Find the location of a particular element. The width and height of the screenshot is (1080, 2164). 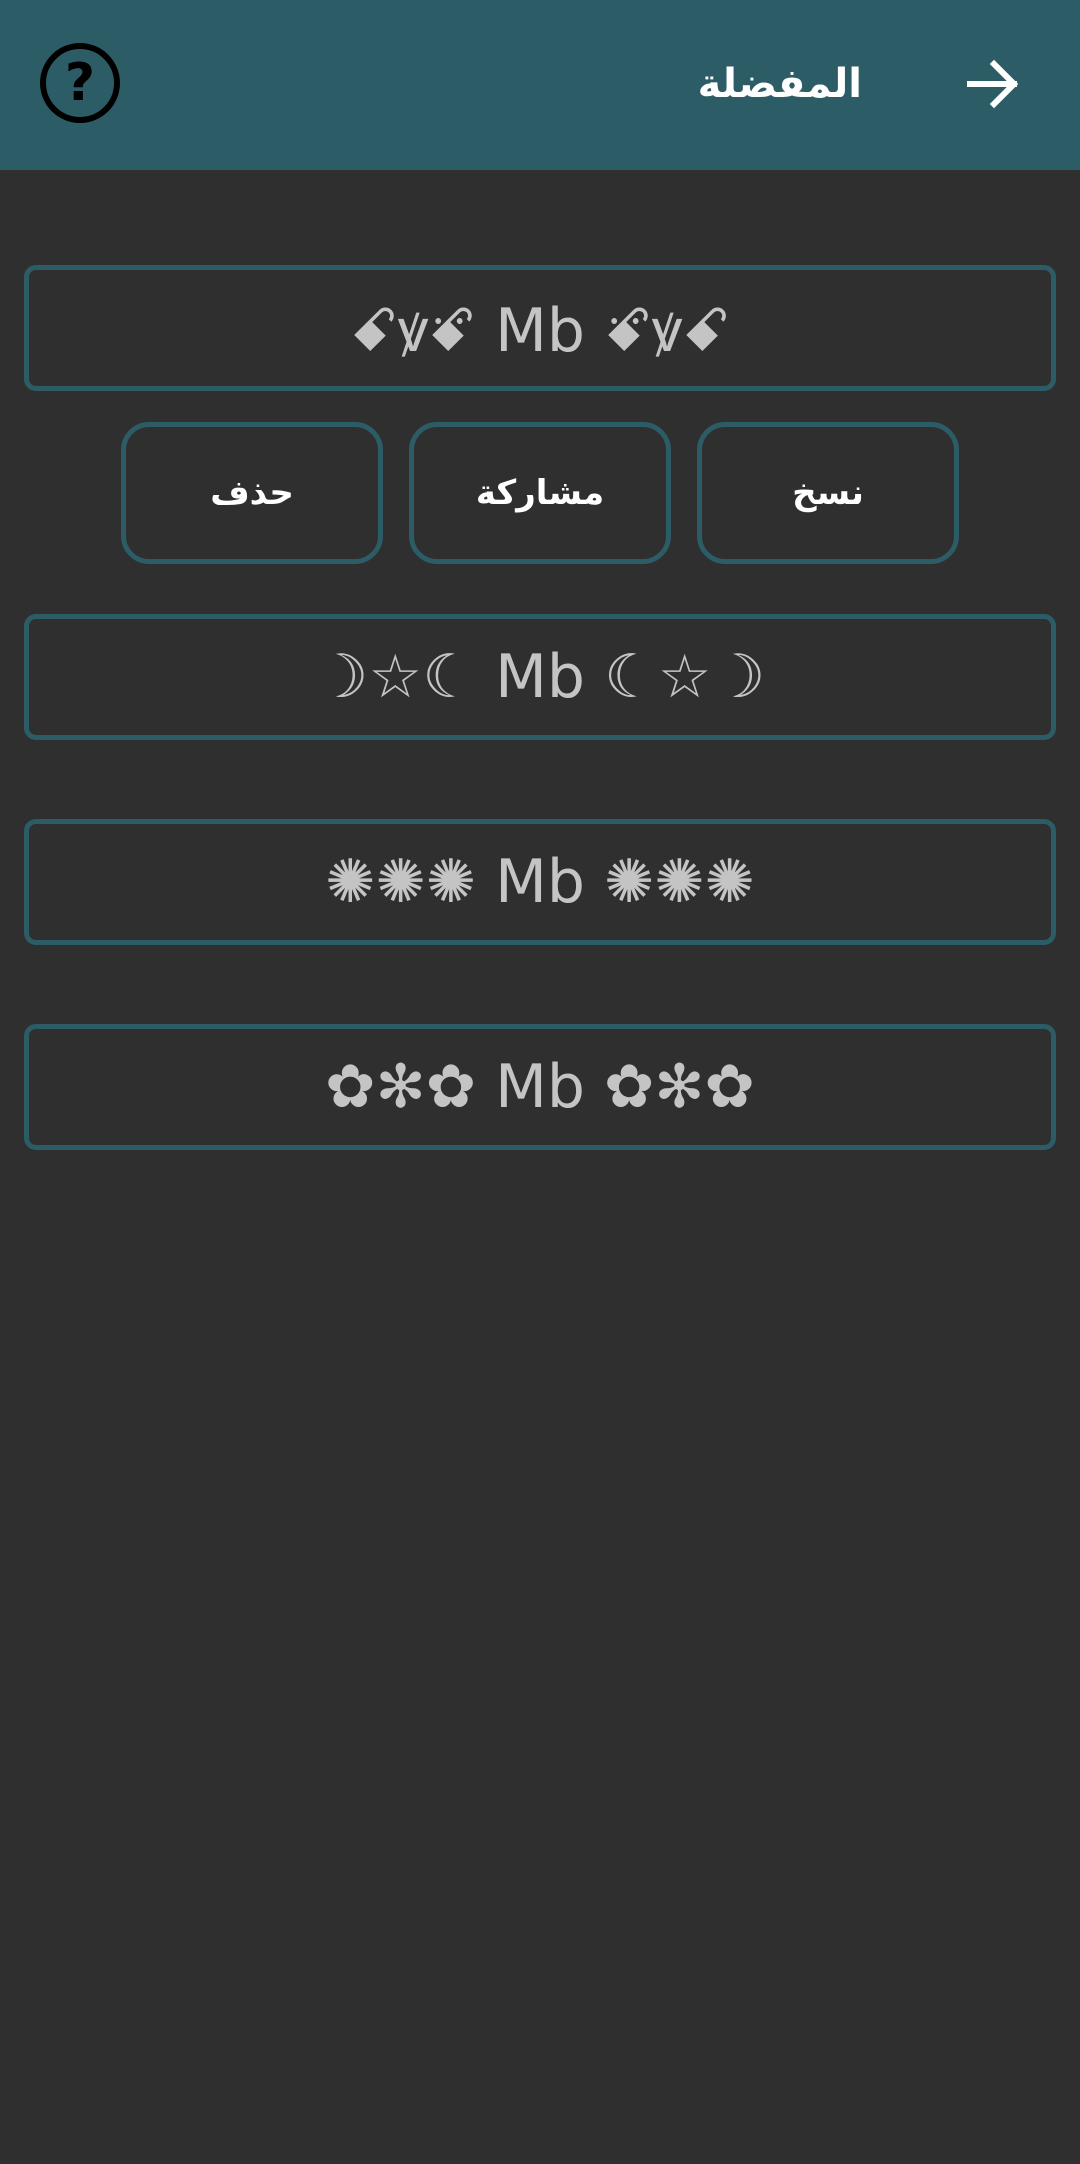

delete-button: حذف is located at coordinates (252, 493).